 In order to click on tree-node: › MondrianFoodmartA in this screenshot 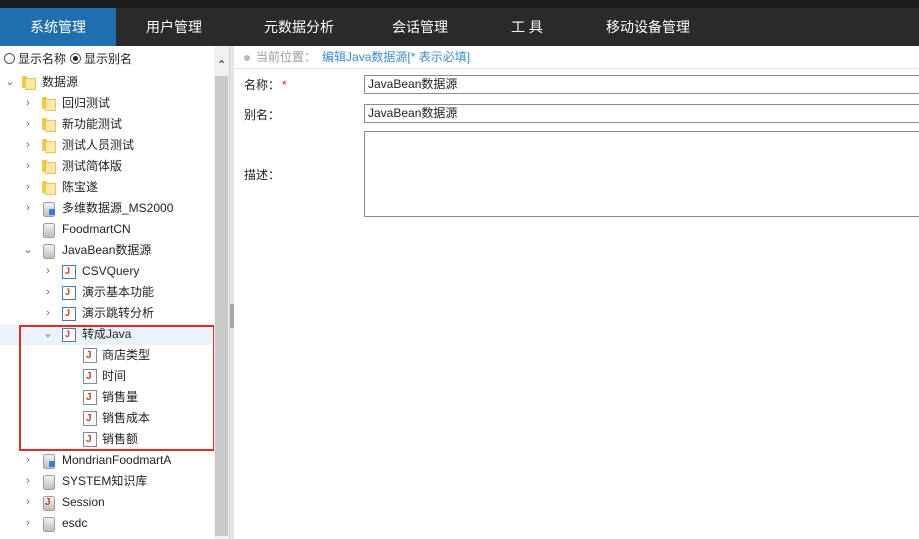, I will do `click(107, 460)`.